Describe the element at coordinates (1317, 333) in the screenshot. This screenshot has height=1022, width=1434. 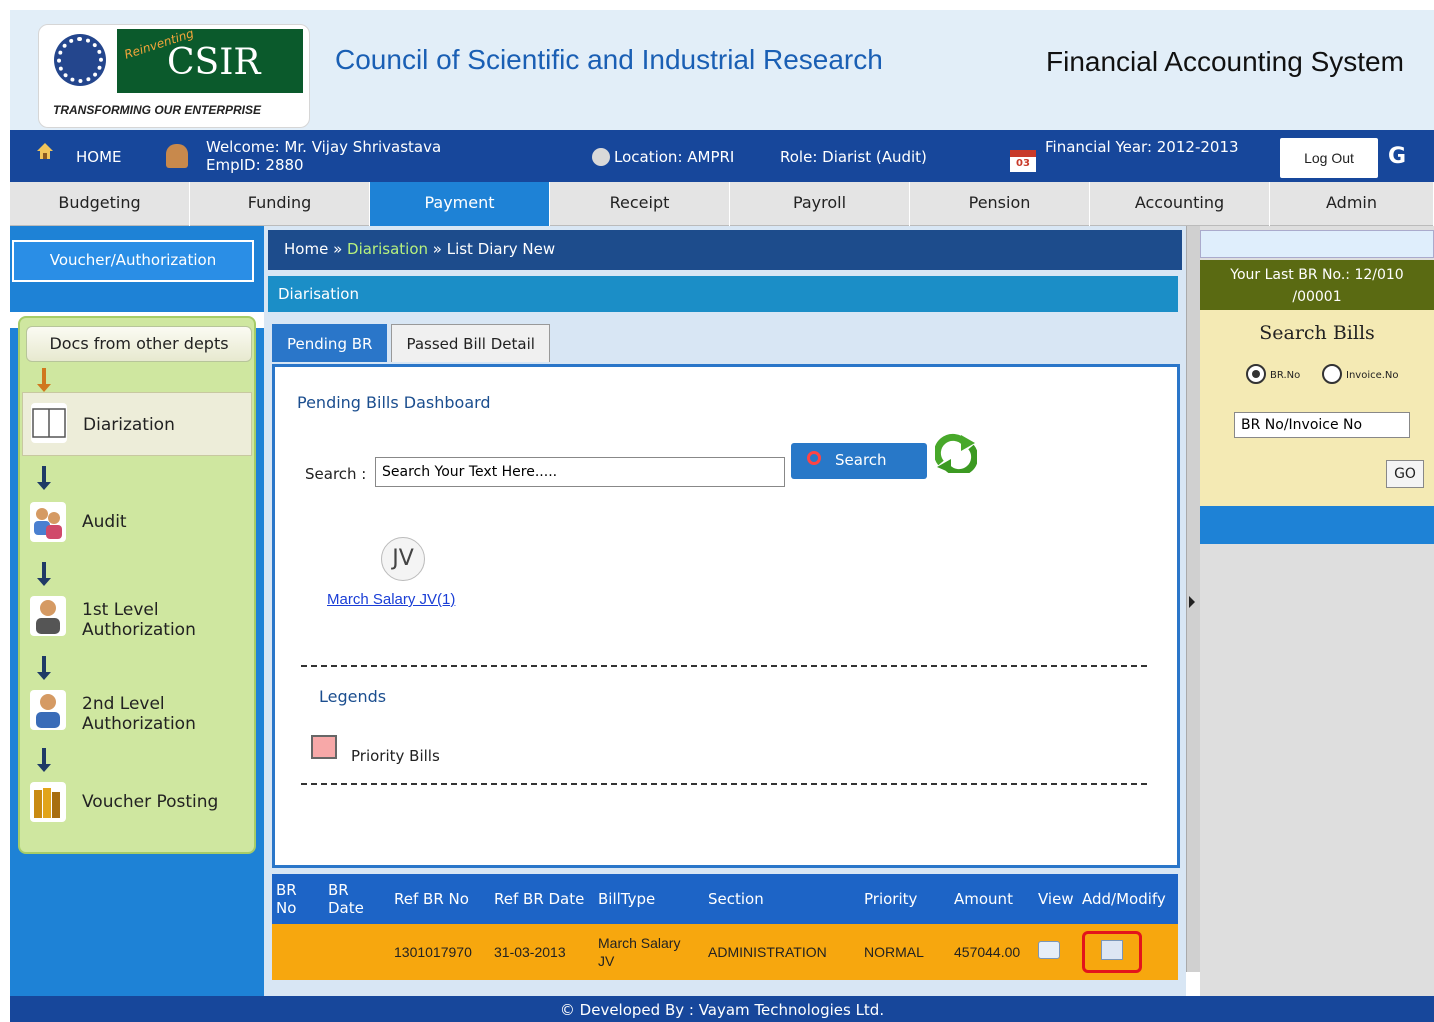
I see `search-bills-title: Search Bills` at that location.